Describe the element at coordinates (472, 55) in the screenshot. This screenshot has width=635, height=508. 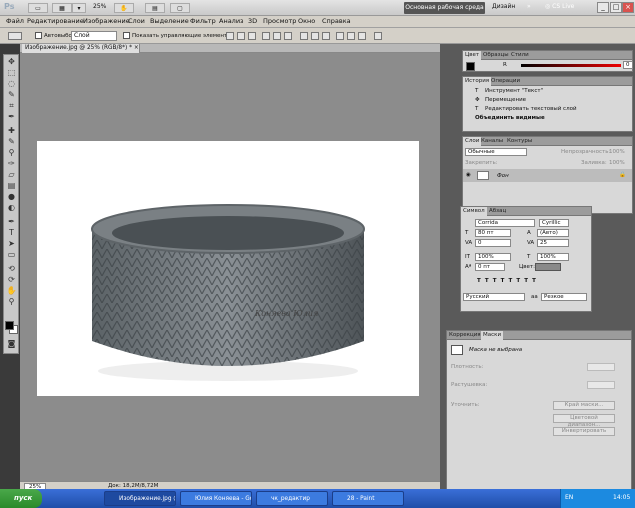
I see `tab-color: Цвет` at that location.